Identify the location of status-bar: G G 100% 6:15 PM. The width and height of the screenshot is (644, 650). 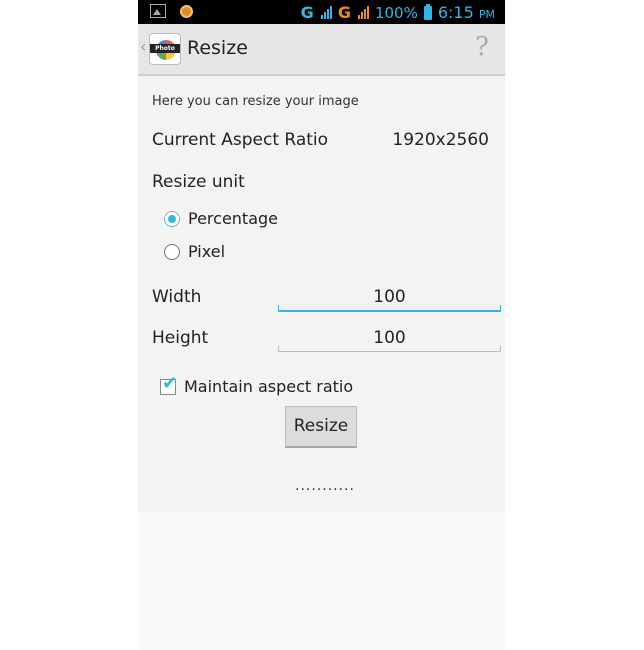
(321, 12).